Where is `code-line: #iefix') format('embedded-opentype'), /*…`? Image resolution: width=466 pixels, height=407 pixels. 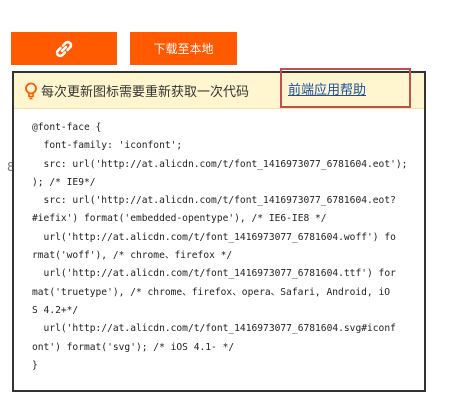
code-line: #iefix') format('embedded-opentype'), /*… is located at coordinates (179, 219).